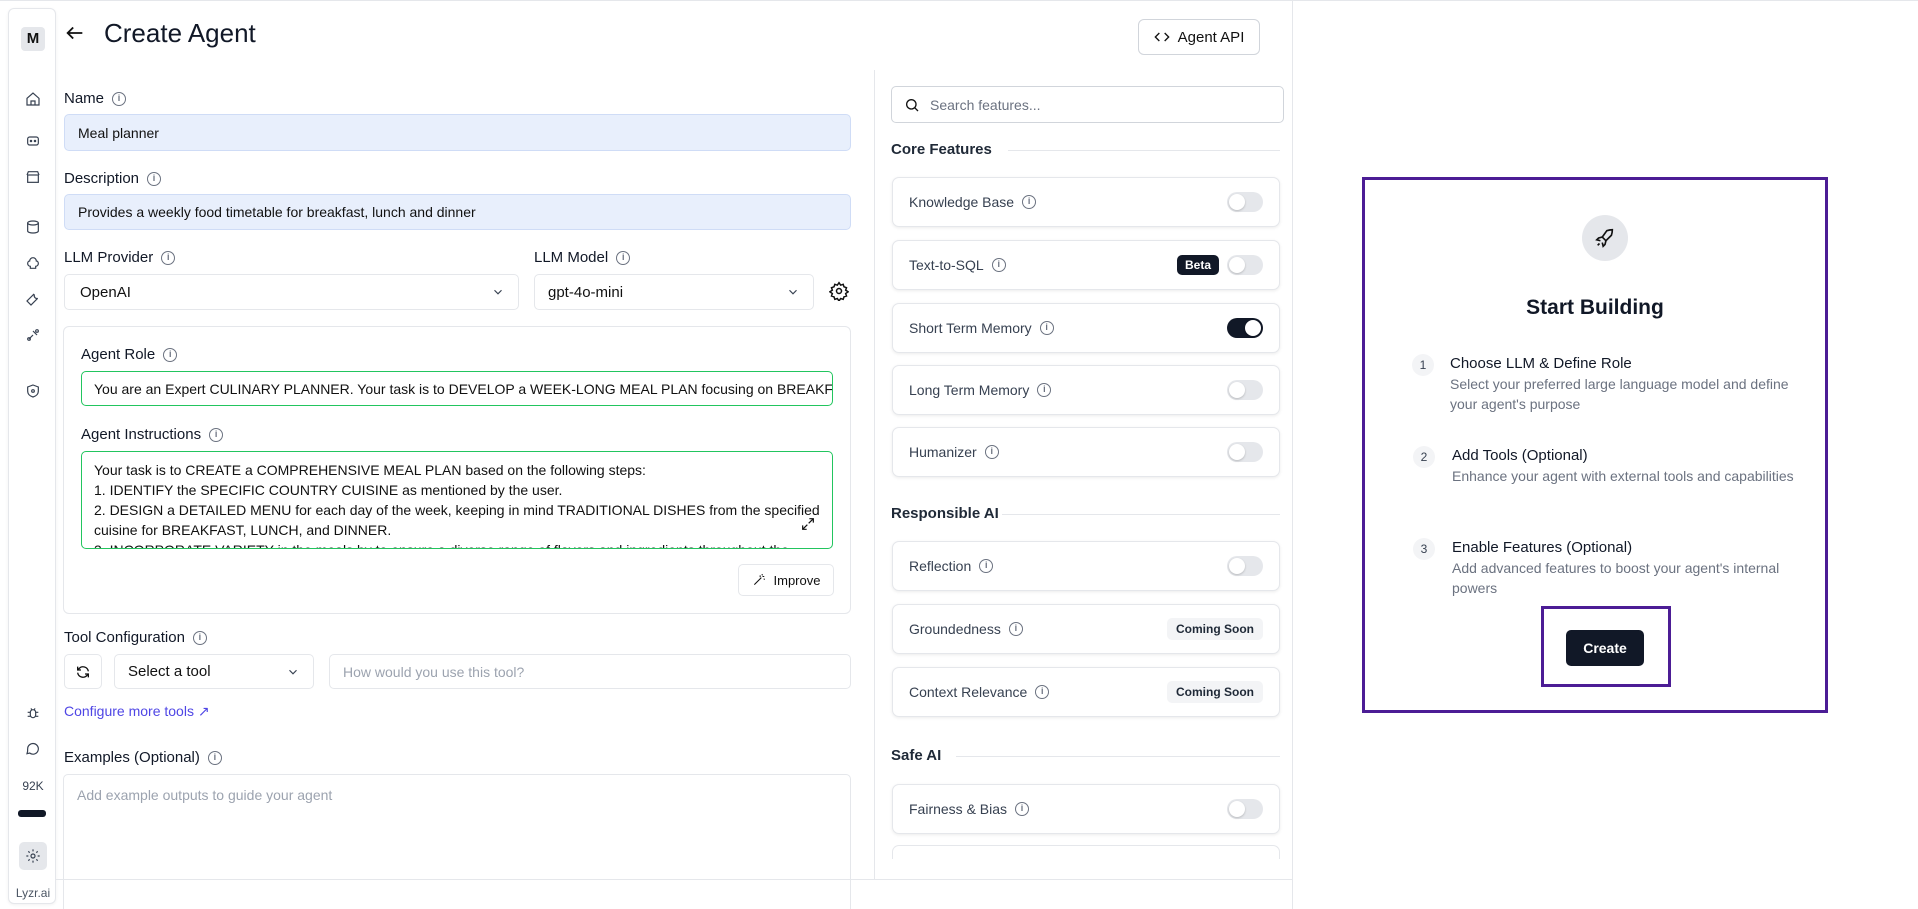 Image resolution: width=1918 pixels, height=909 pixels. Describe the element at coordinates (946, 265) in the screenshot. I see `feature-label: Text-to-SQL` at that location.